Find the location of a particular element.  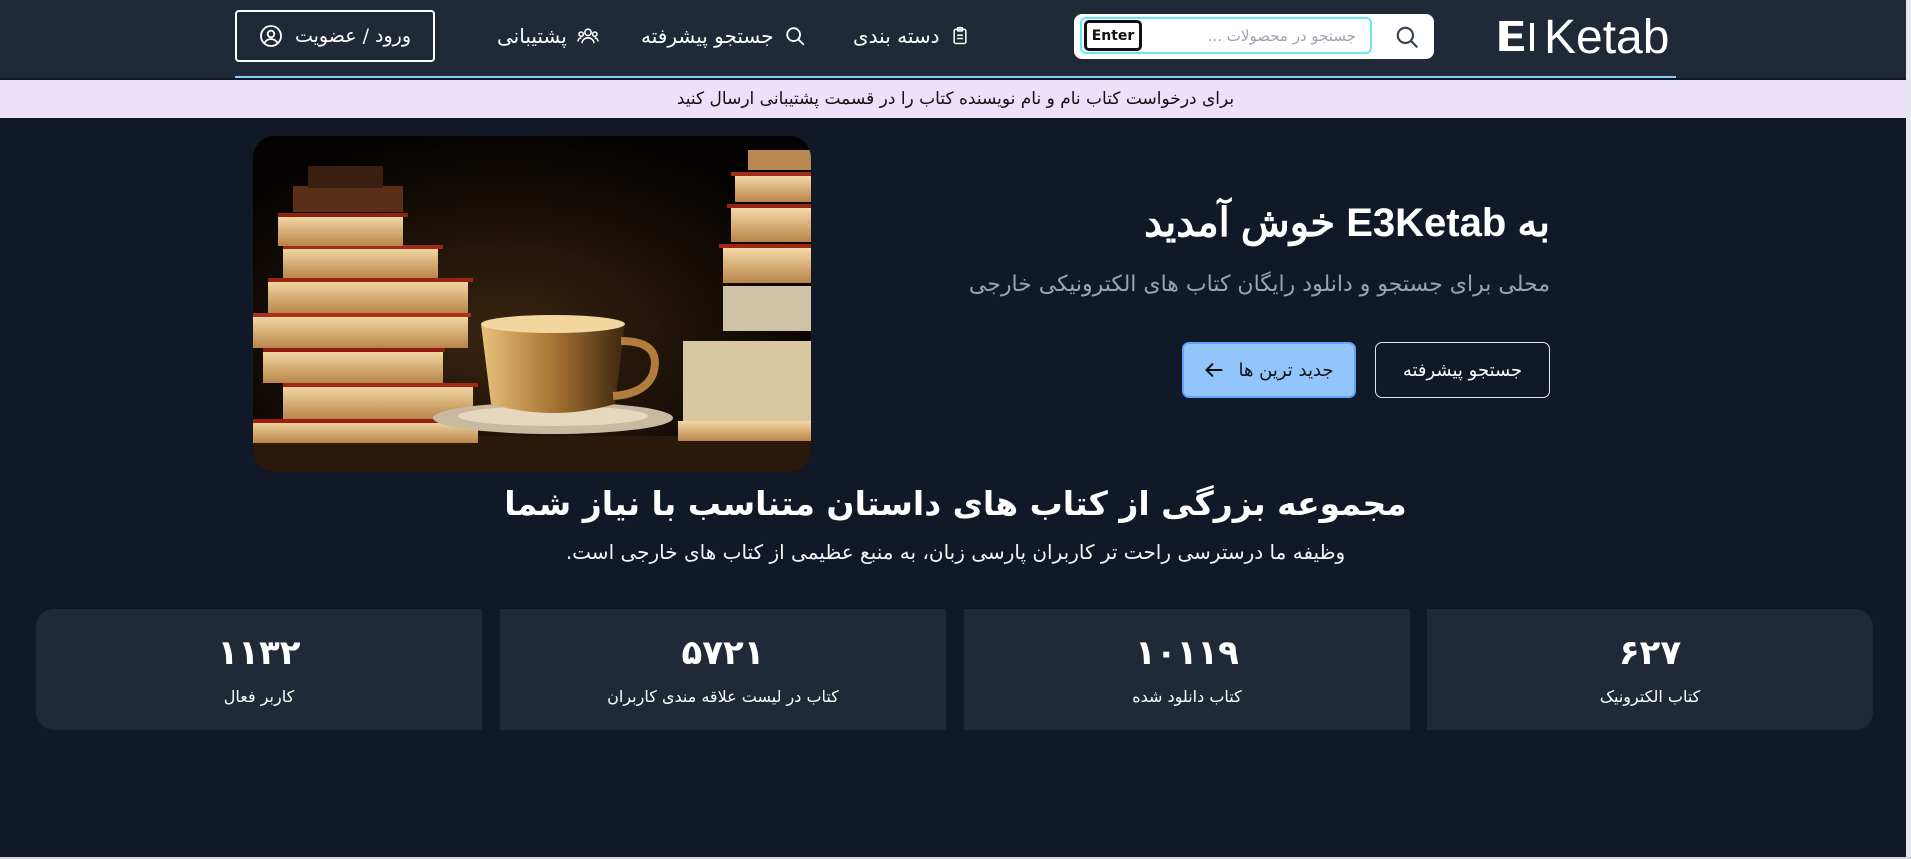

nav-categories-label: دسته بندی is located at coordinates (896, 36).